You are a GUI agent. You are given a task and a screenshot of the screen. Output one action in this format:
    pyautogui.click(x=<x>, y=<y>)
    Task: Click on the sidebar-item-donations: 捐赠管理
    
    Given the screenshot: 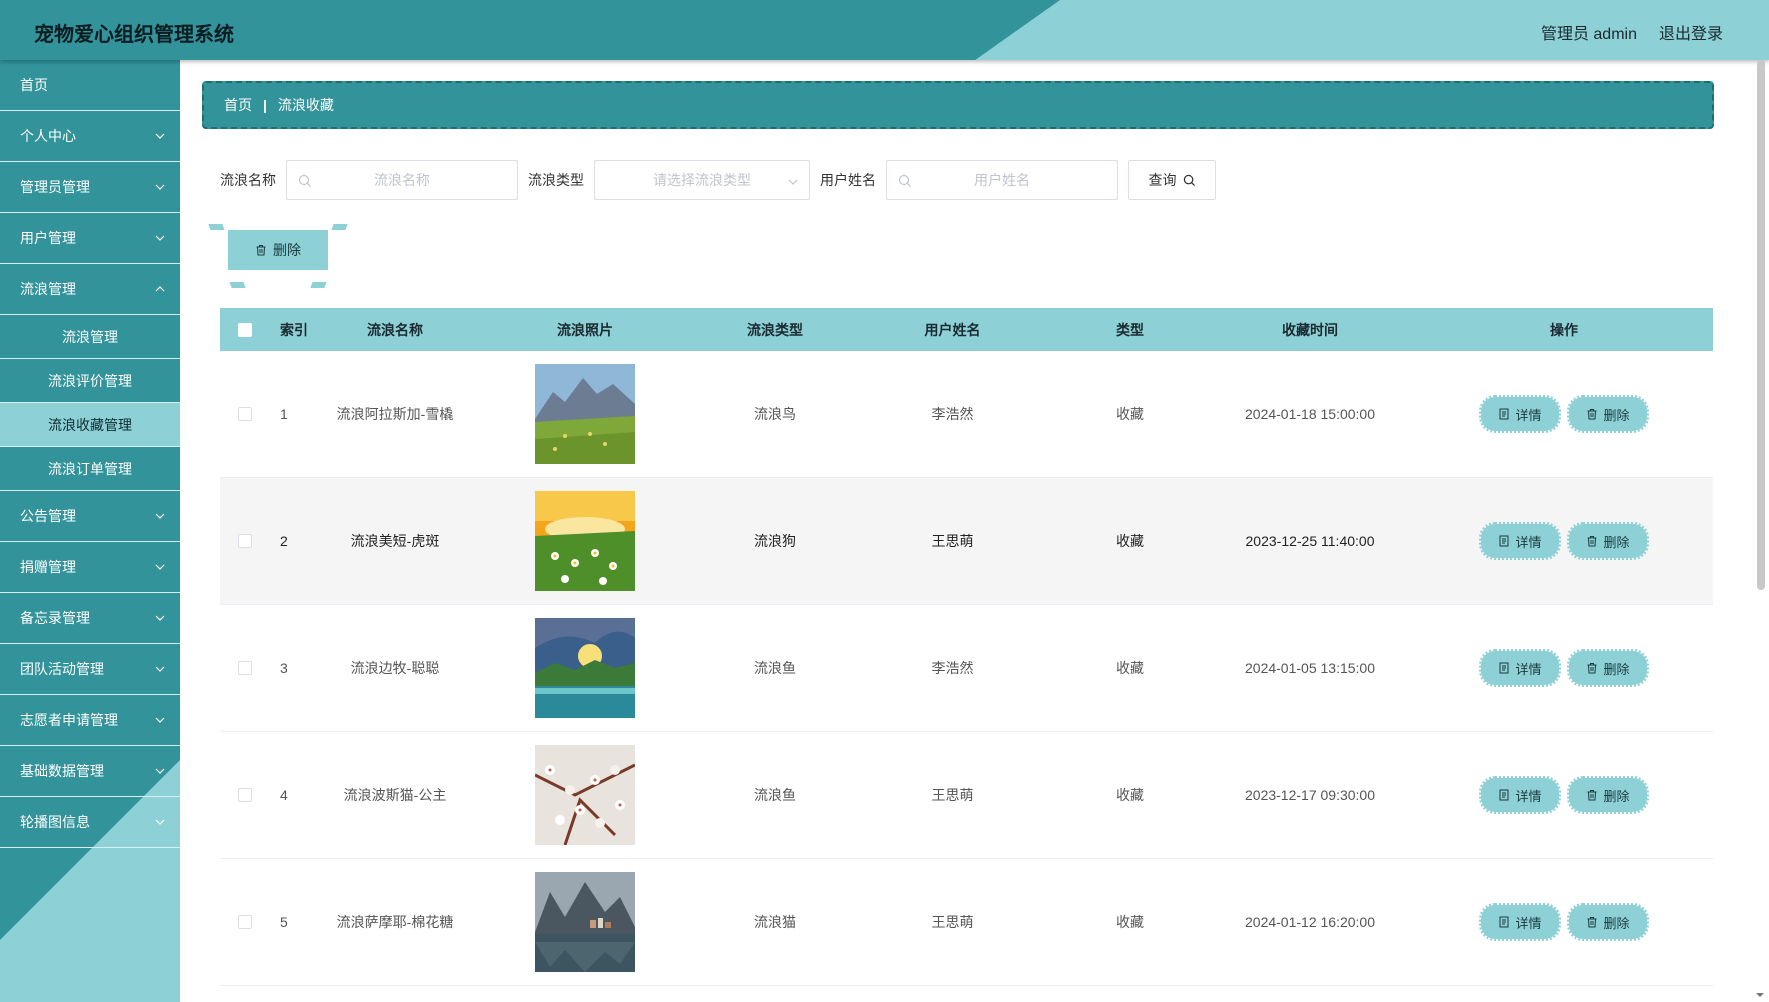 What is the action you would take?
    pyautogui.click(x=90, y=567)
    